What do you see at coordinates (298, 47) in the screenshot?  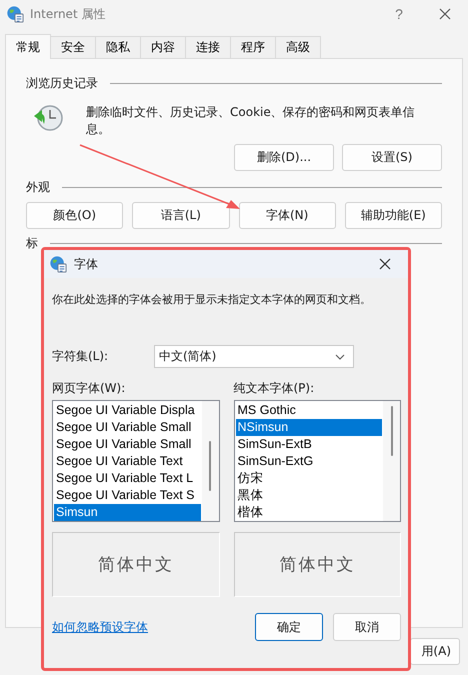 I see `tab: 高级` at bounding box center [298, 47].